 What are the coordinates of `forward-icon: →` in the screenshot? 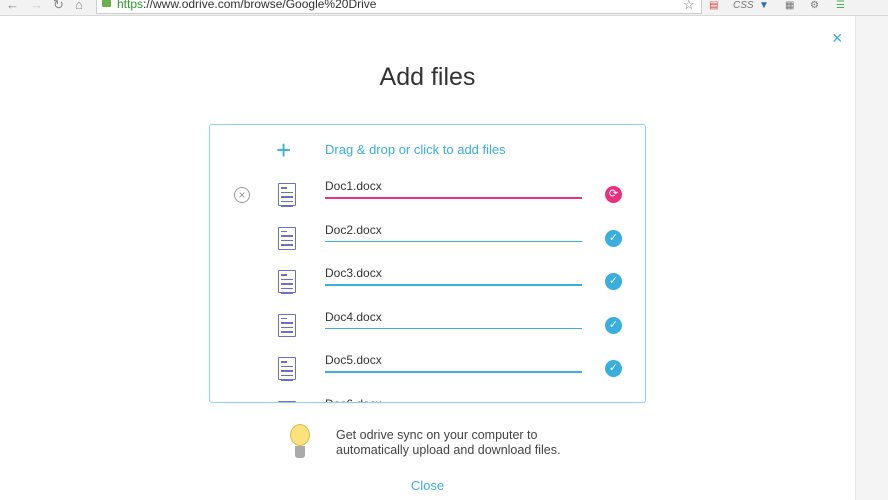 It's located at (36, 6).